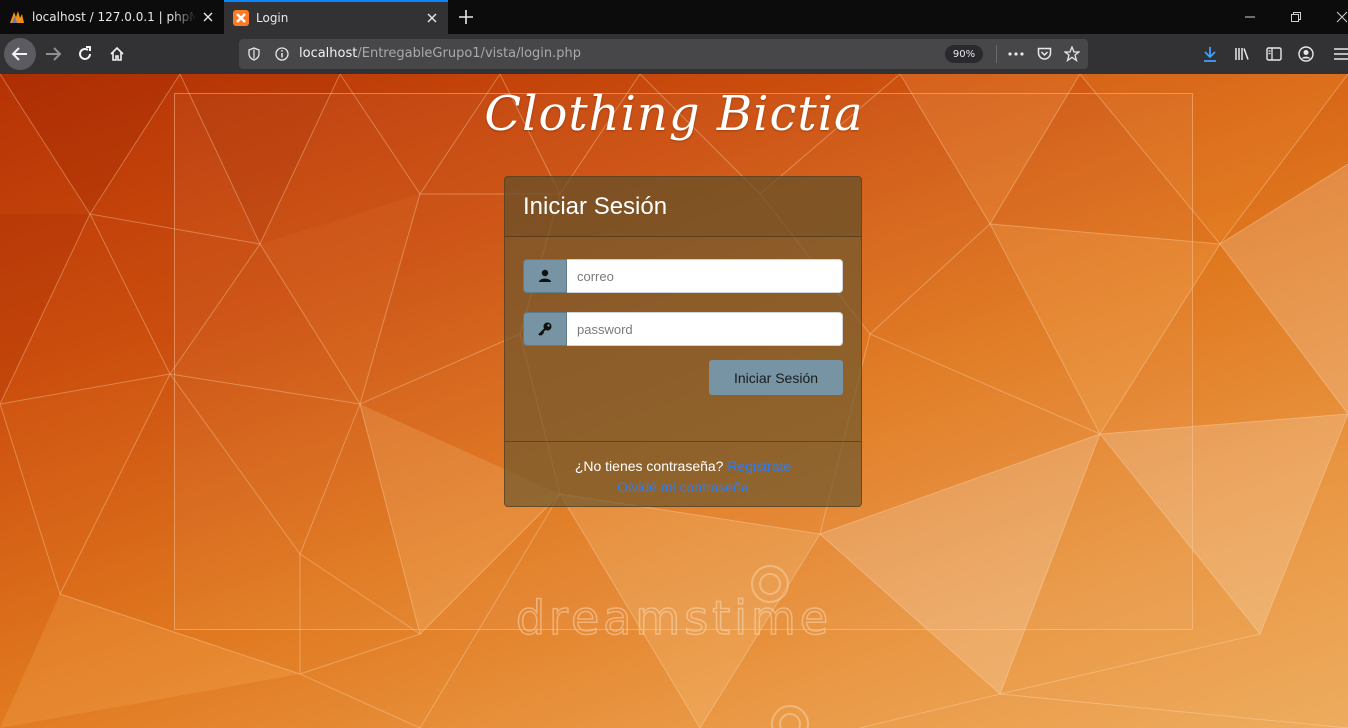 The width and height of the screenshot is (1348, 728). I want to click on register-line: ¿No tienes contraseña? Registrate, so click(683, 466).